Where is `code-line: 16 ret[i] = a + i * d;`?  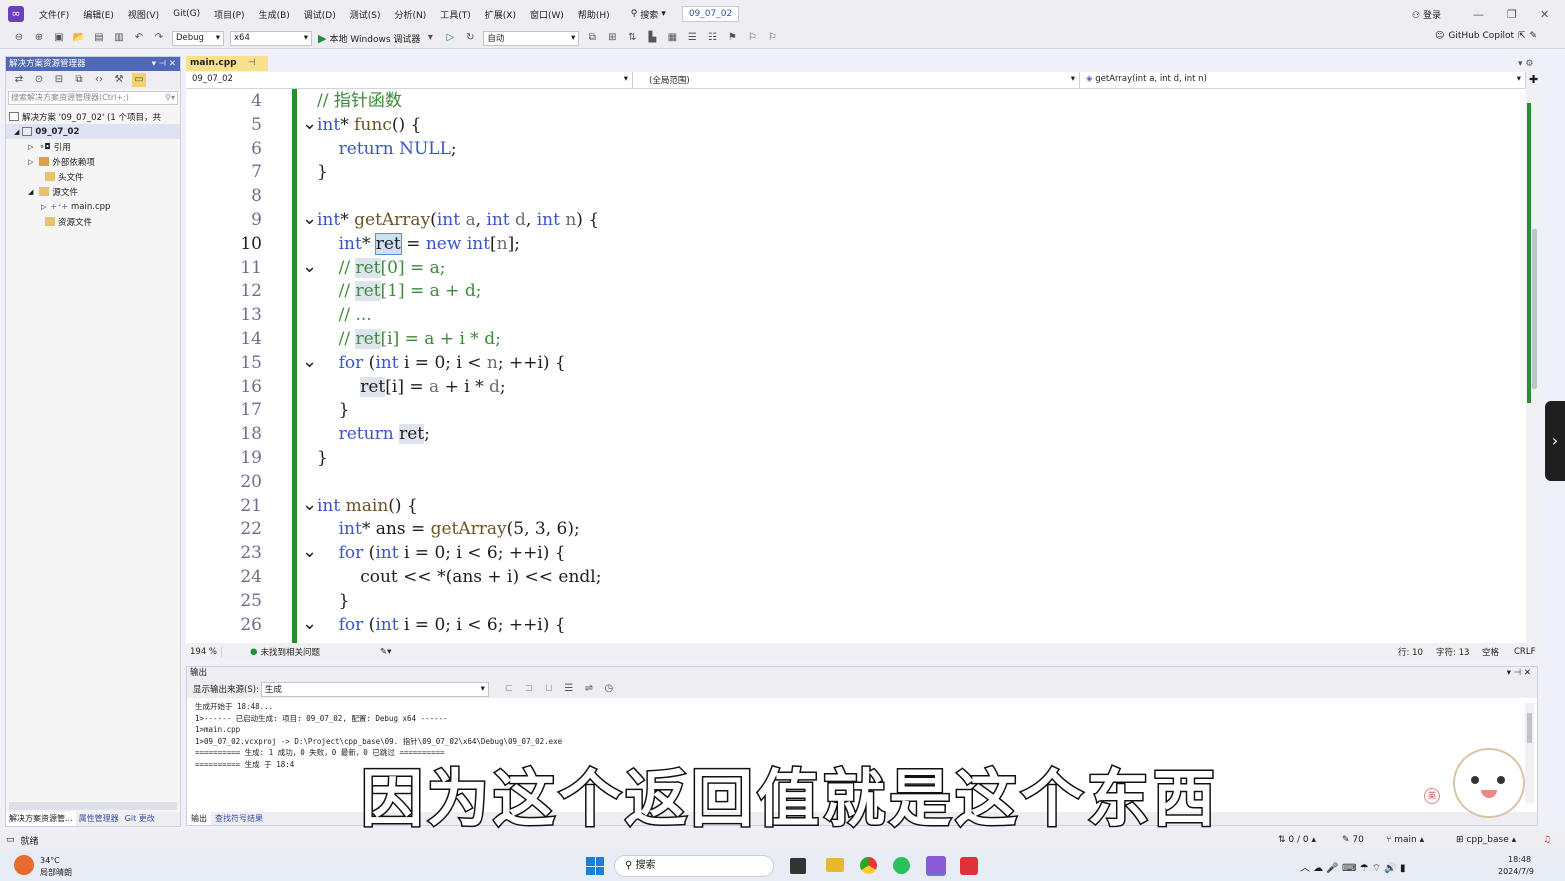
code-line: 16 ret[i] = a + i * d; is located at coordinates (856, 387).